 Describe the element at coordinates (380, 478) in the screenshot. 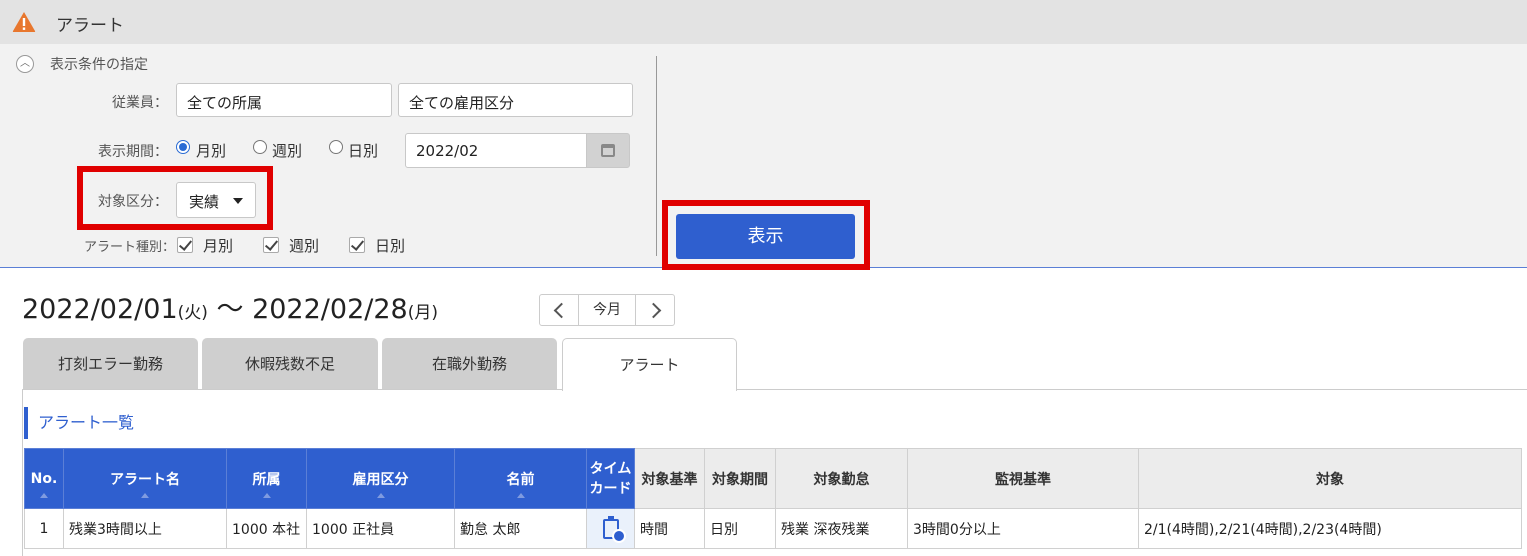

I see `col-employment-type: 雇用区分` at that location.